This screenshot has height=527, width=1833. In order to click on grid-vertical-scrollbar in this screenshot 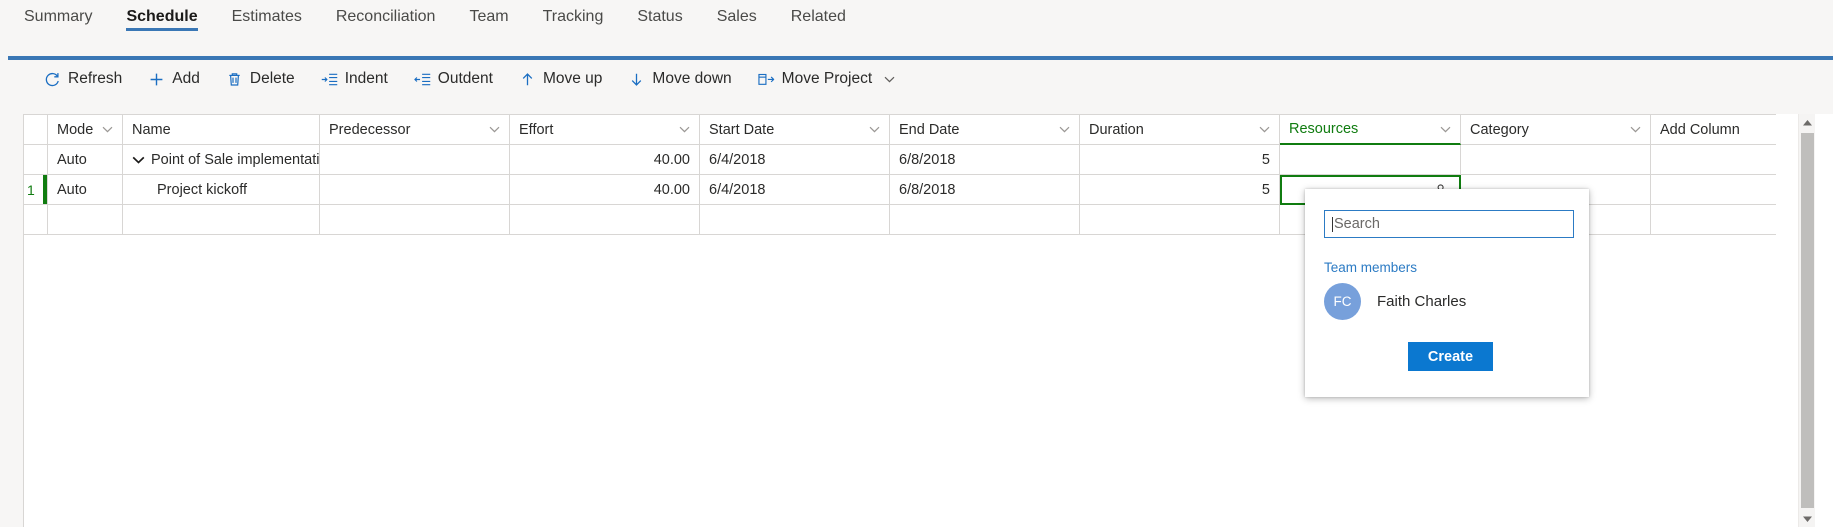, I will do `click(1806, 320)`.